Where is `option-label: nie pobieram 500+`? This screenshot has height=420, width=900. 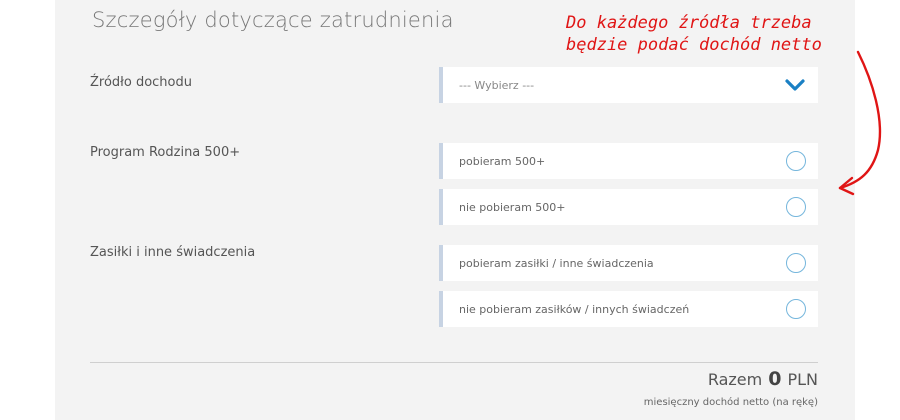 option-label: nie pobieram 500+ is located at coordinates (512, 207).